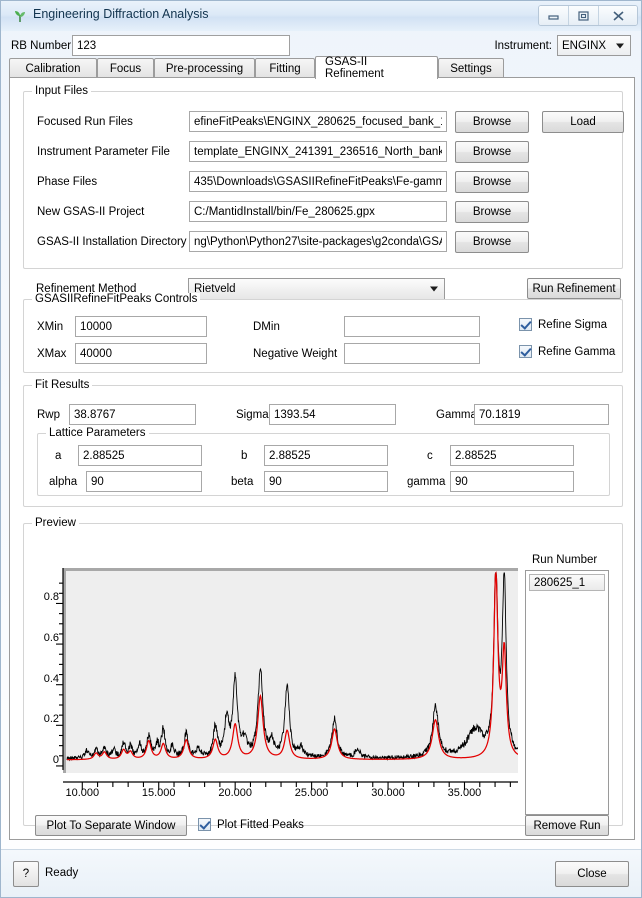 This screenshot has height=898, width=642. Describe the element at coordinates (244, 456) in the screenshot. I see `lattice-b-label: b` at that location.